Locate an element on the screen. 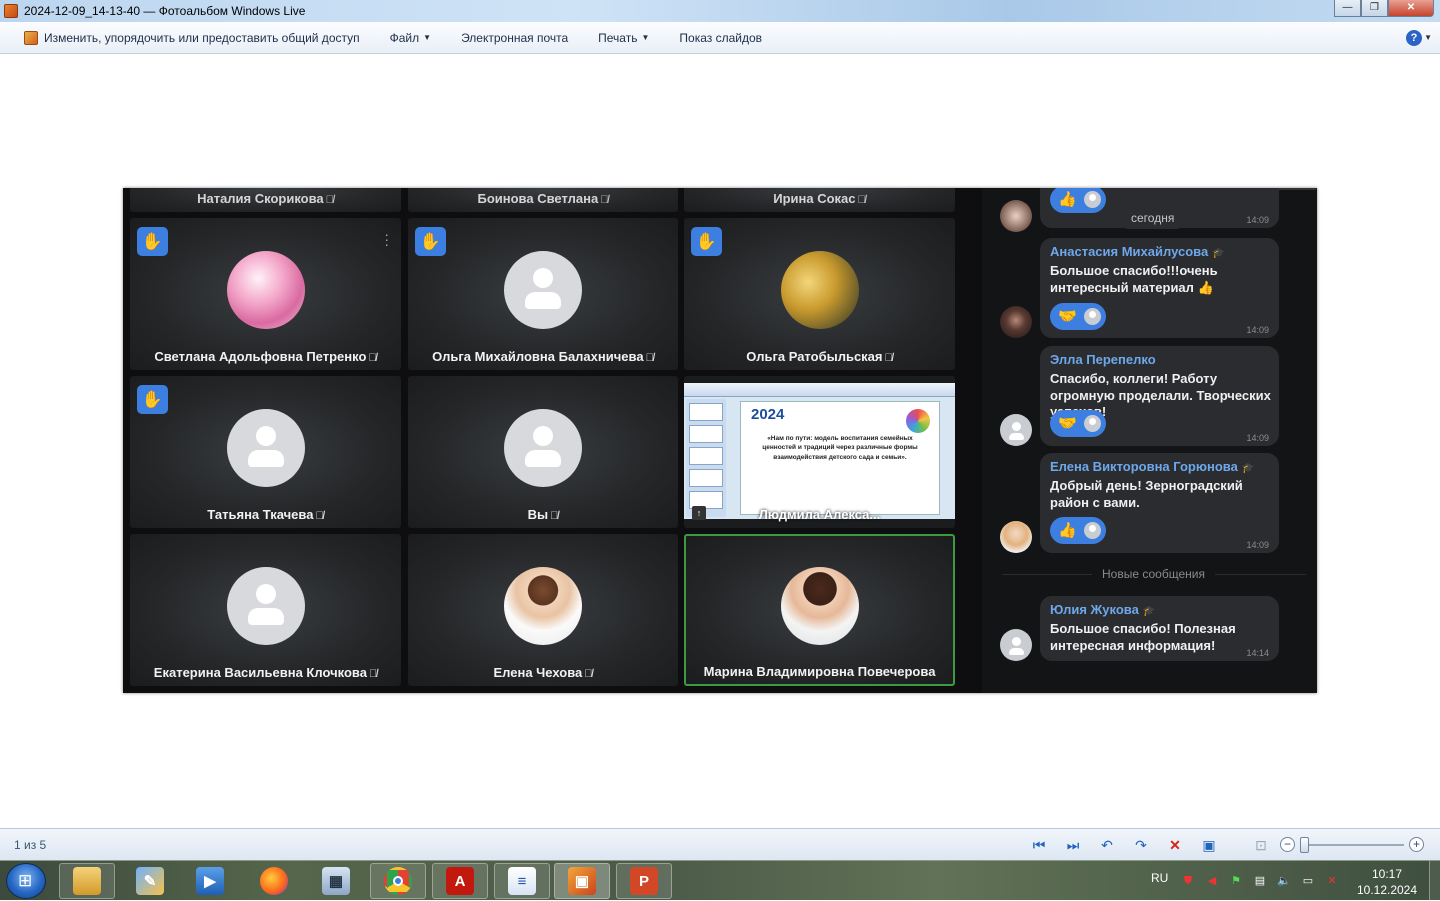 The width and height of the screenshot is (1440, 901). menu-label: Показ слайдов is located at coordinates (721, 37).